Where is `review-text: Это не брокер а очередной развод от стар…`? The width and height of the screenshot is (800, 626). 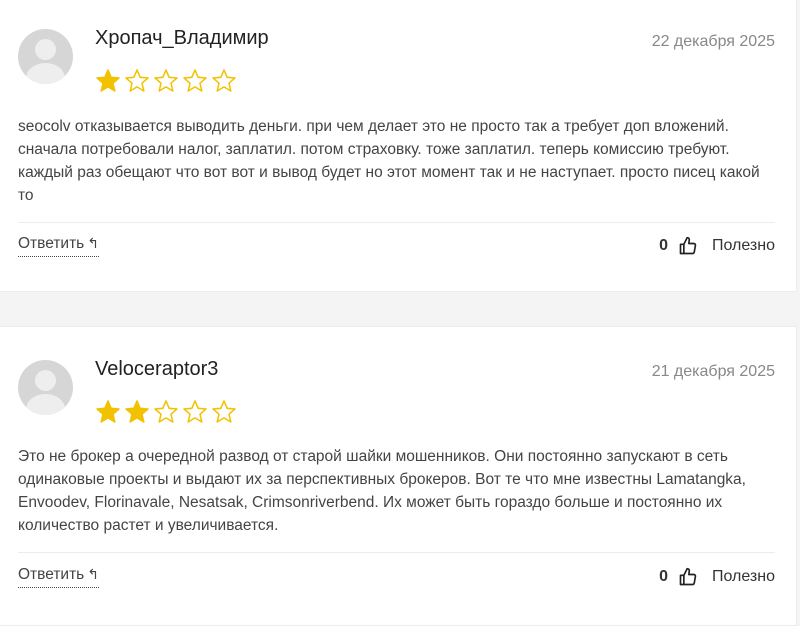
review-text: Это не брокер а очередной развод от стар… is located at coordinates (382, 491).